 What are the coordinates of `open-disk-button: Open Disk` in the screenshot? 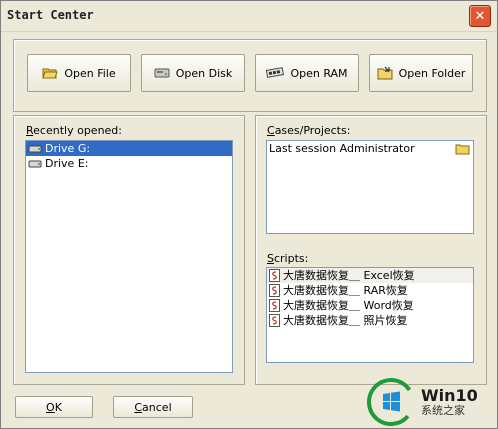 It's located at (193, 73).